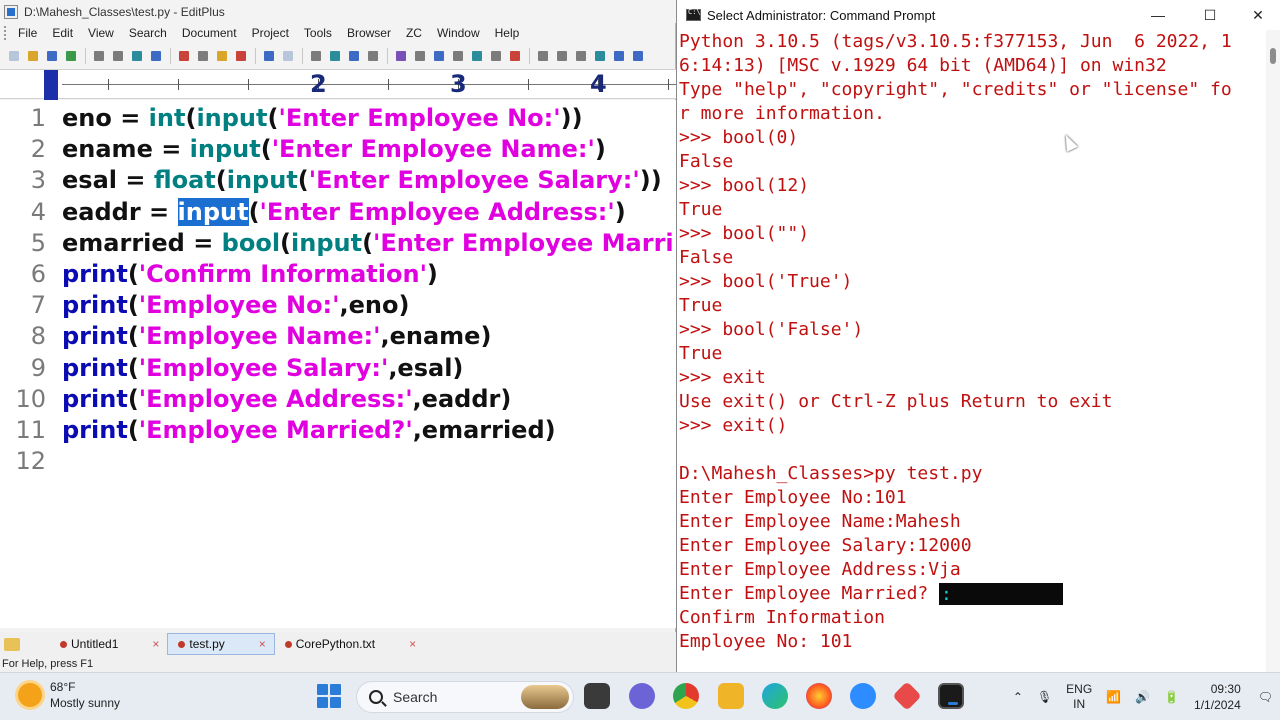 This screenshot has width=1280, height=720. I want to click on code-line: 11 print('Employee Married?',emarried), so click(338, 430).